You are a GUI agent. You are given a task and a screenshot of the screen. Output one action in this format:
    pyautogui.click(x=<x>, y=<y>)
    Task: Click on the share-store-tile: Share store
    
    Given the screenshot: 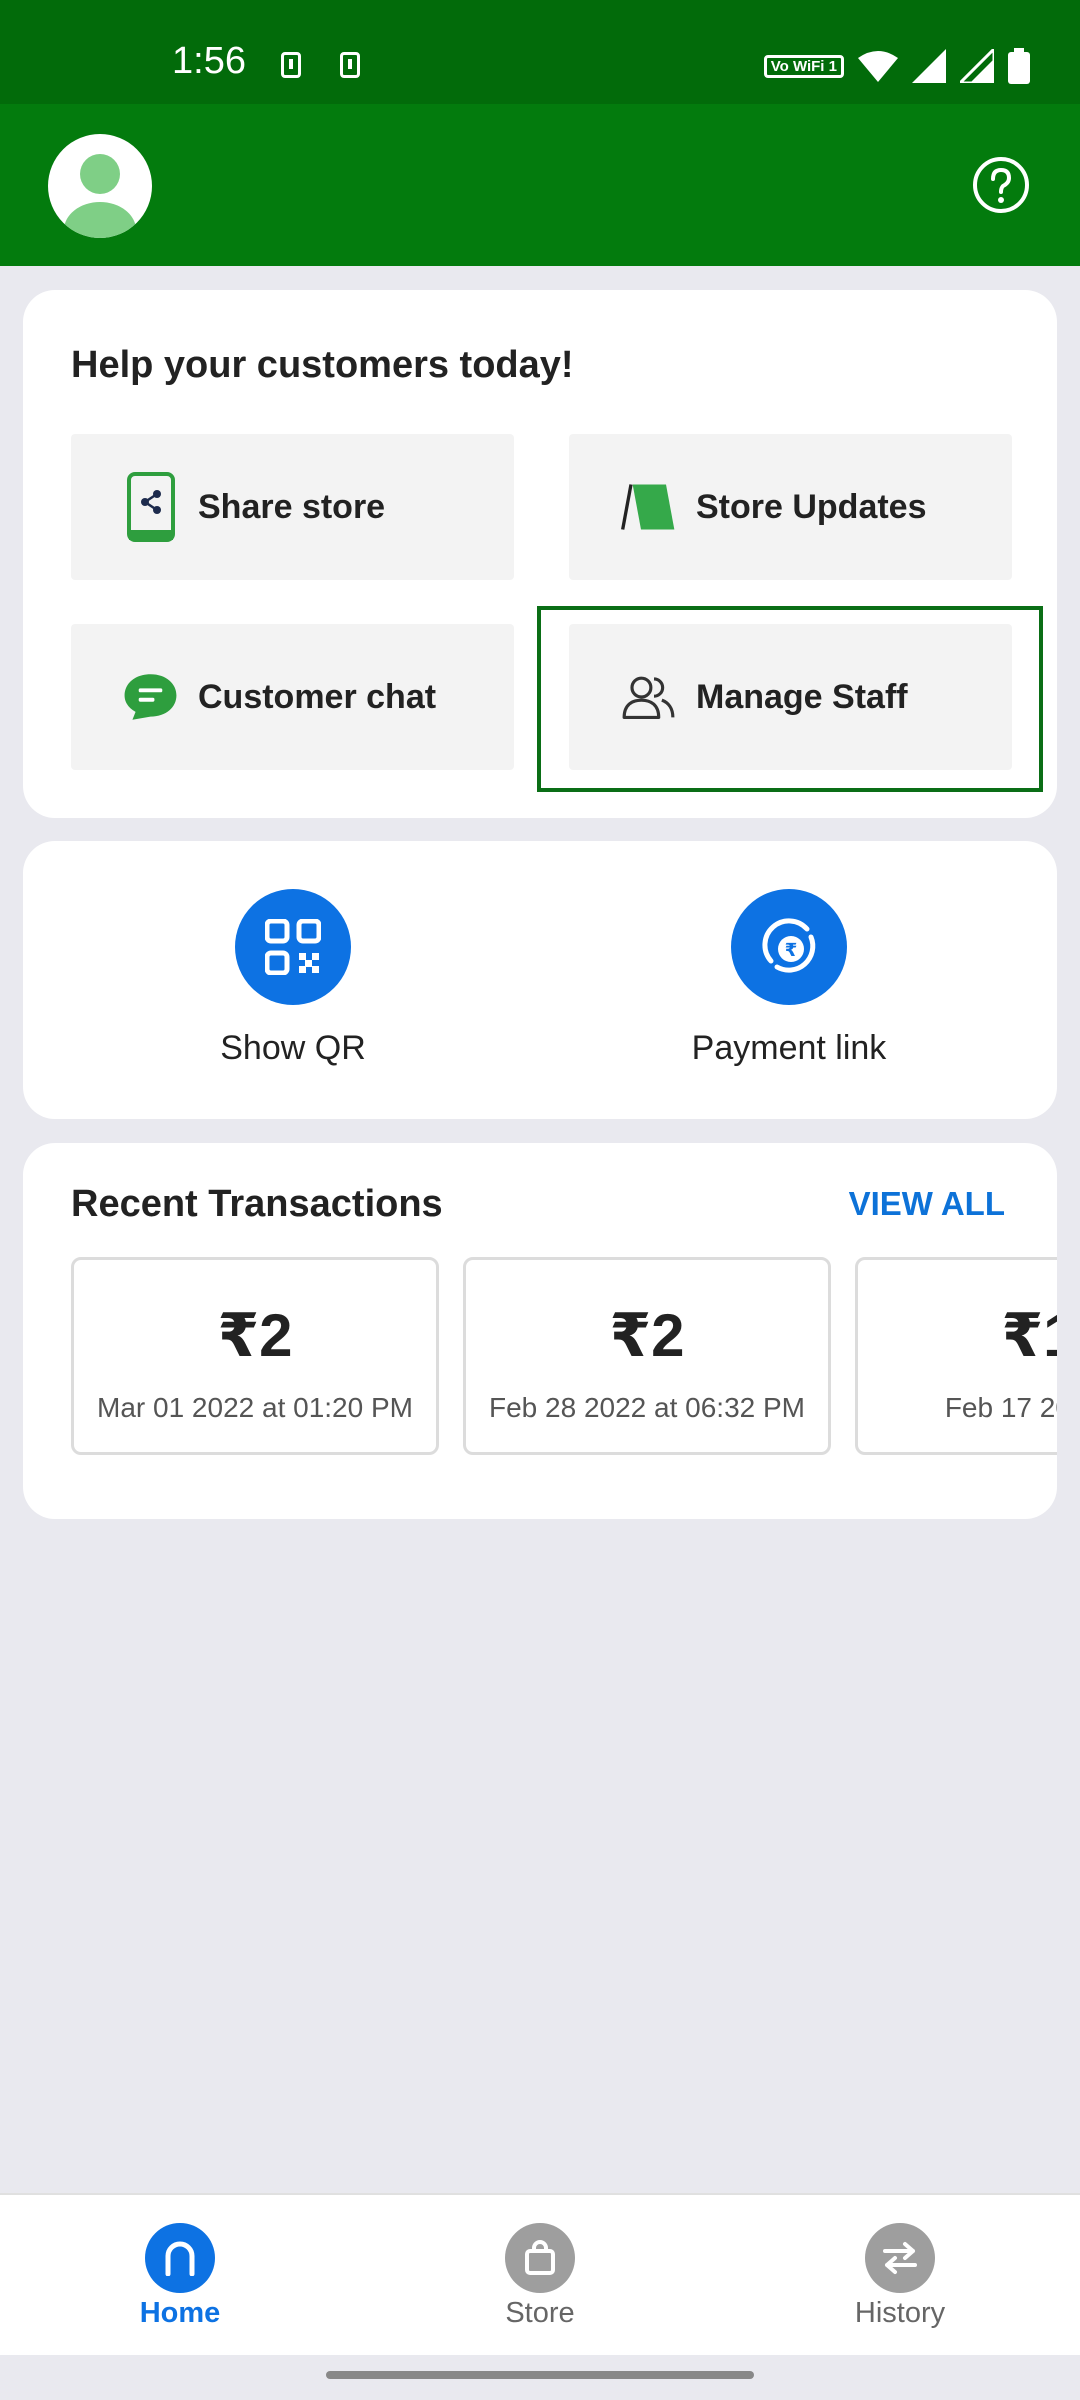 What is the action you would take?
    pyautogui.click(x=292, y=507)
    